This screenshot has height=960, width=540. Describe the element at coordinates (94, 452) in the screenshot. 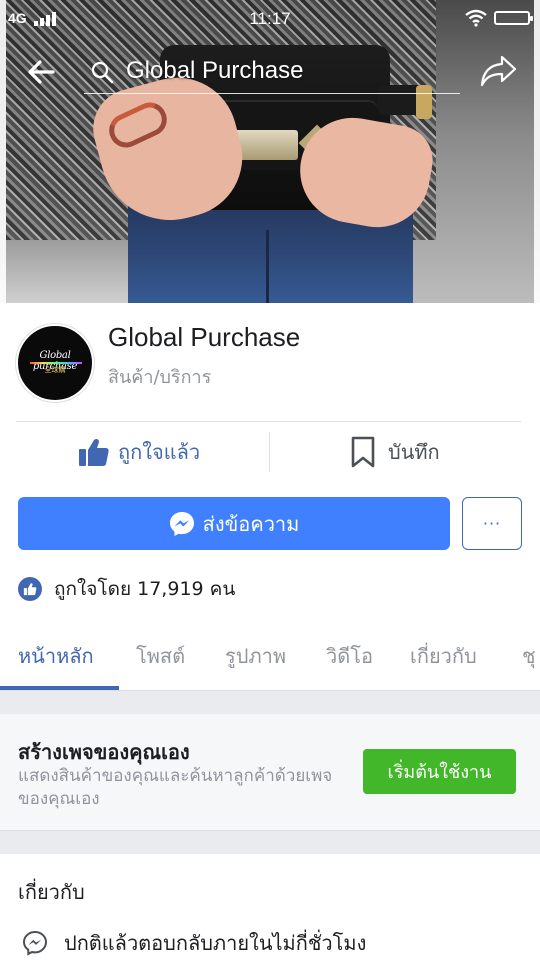

I see `thumbs-up-icon` at that location.